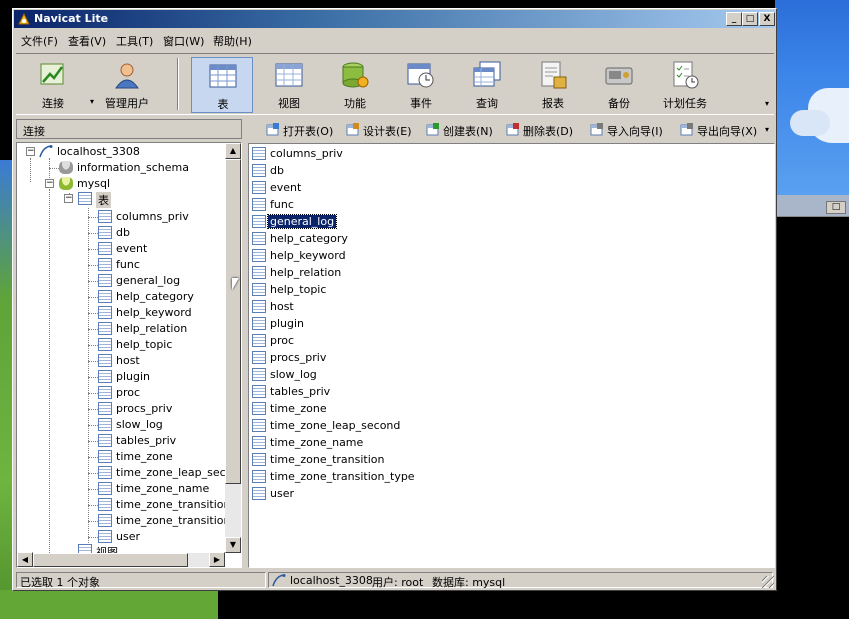  Describe the element at coordinates (685, 103) in the screenshot. I see `toolbar-label: 计划任务` at that location.